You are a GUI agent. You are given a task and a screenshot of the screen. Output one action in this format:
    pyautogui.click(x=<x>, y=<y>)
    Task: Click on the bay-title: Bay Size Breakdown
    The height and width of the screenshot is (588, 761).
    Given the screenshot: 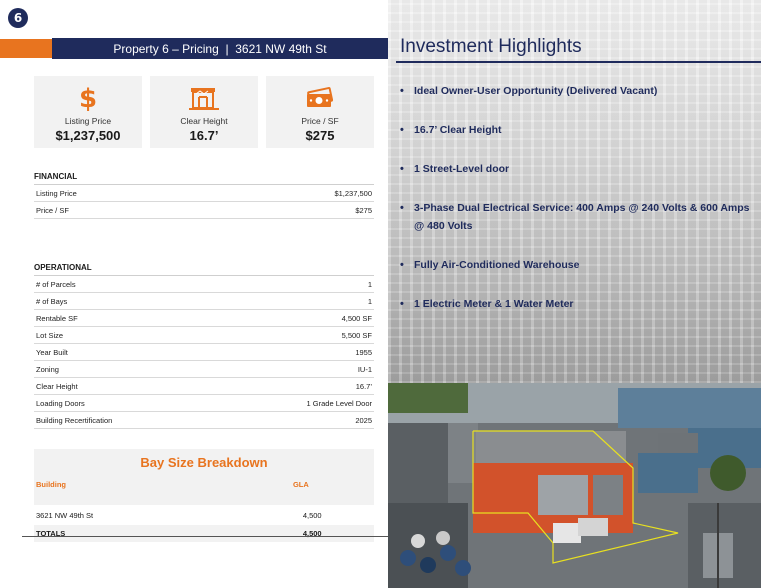 What is the action you would take?
    pyautogui.click(x=204, y=462)
    